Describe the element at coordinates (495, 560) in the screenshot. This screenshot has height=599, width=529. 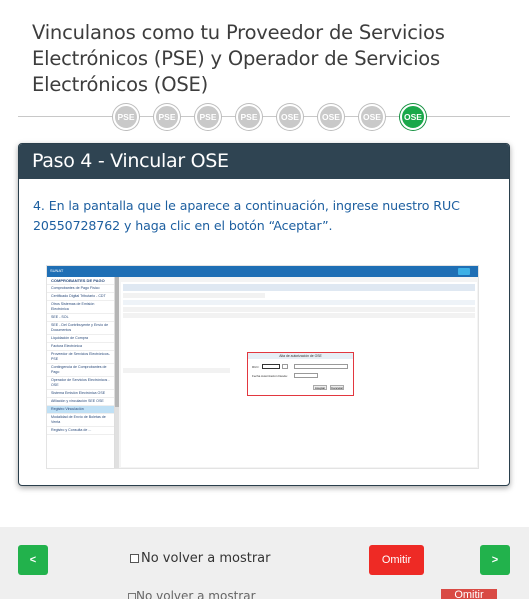
I see `next-button: >` at that location.